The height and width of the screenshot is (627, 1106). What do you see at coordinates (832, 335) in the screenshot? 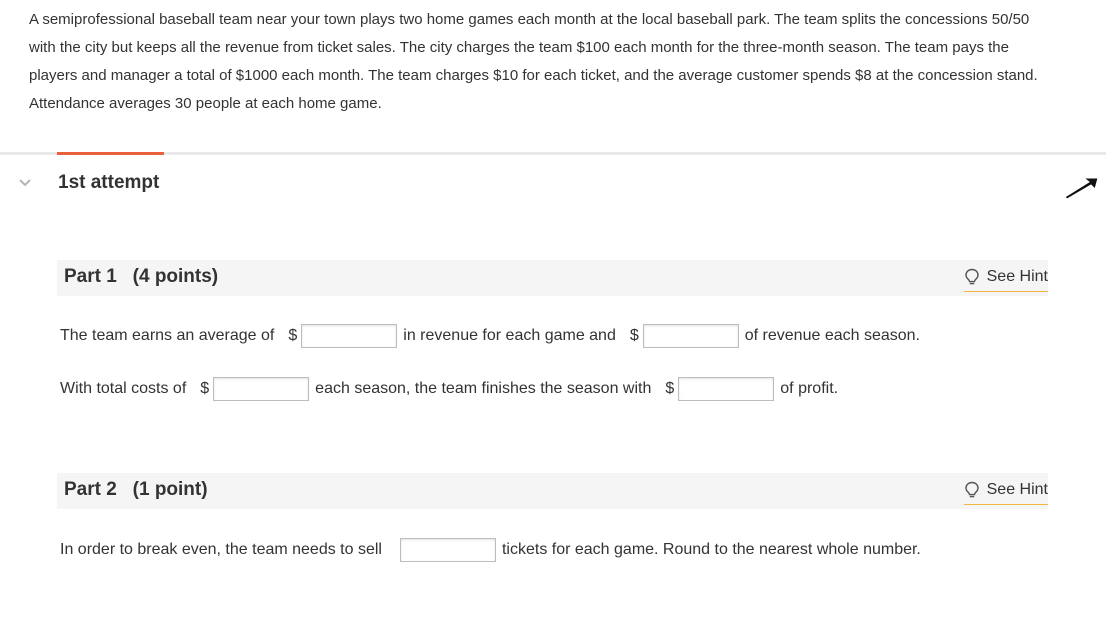
I see `question-text: of revenue each season.` at bounding box center [832, 335].